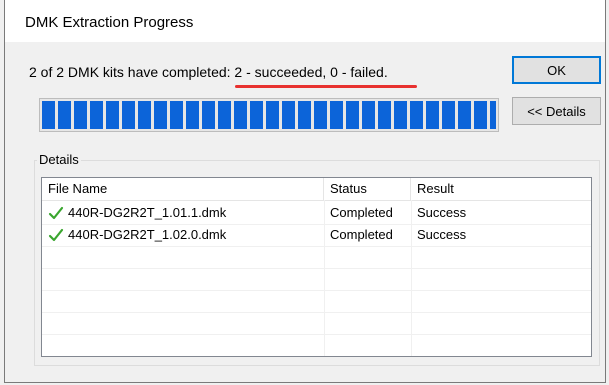  Describe the element at coordinates (326, 86) in the screenshot. I see `highlight-underline` at that location.